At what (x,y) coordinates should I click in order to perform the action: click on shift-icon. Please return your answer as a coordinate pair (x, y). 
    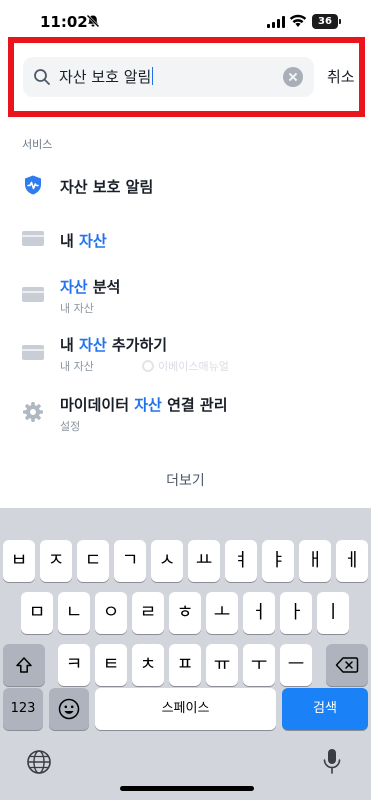
    Looking at the image, I should click on (24, 665).